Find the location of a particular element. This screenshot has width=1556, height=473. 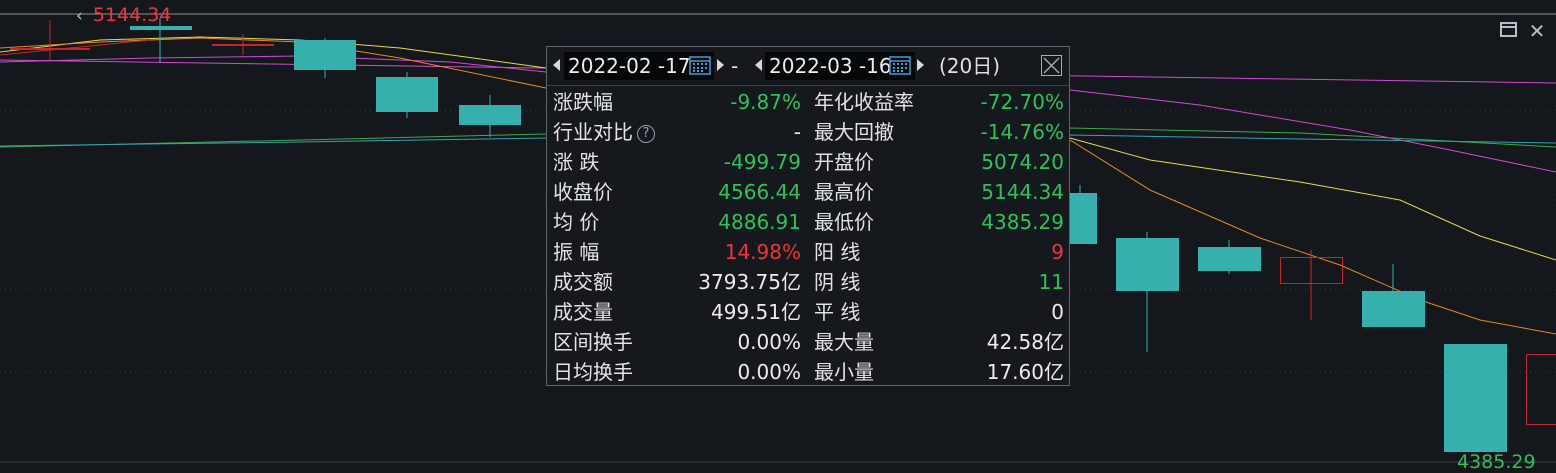

stat-value: -9.87% is located at coordinates (765, 102).